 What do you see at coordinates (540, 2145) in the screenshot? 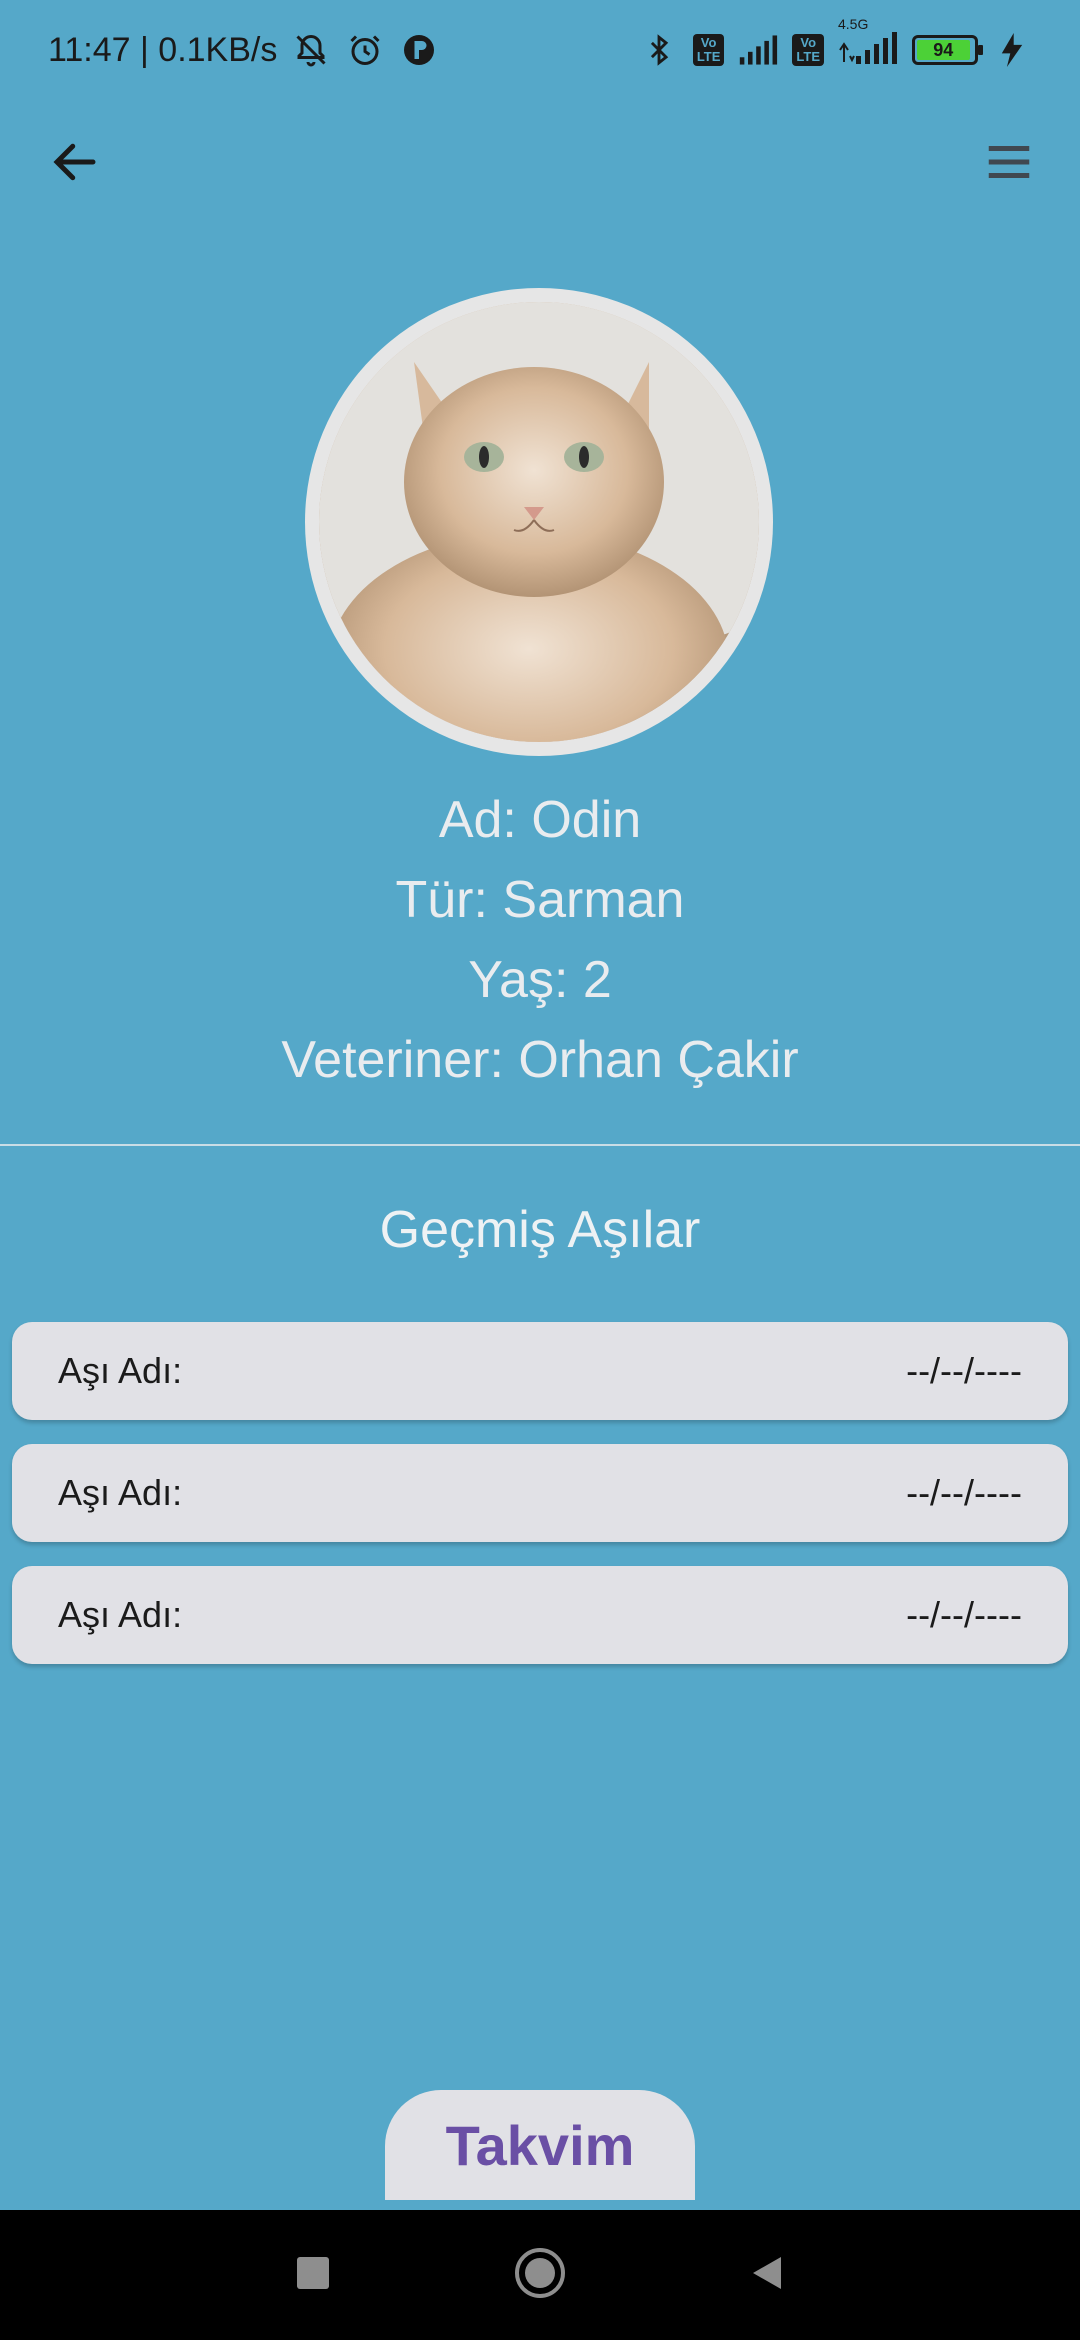
I see `calendar-button: Takvim` at bounding box center [540, 2145].